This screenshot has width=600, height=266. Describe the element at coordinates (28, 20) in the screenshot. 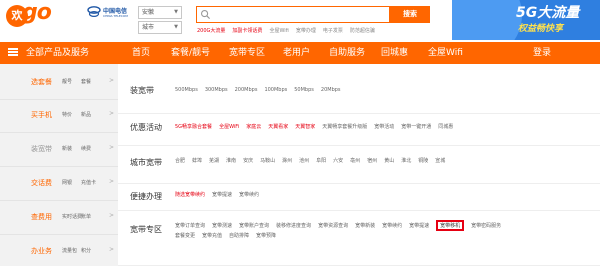

I see `site-logo: 欢 go` at that location.